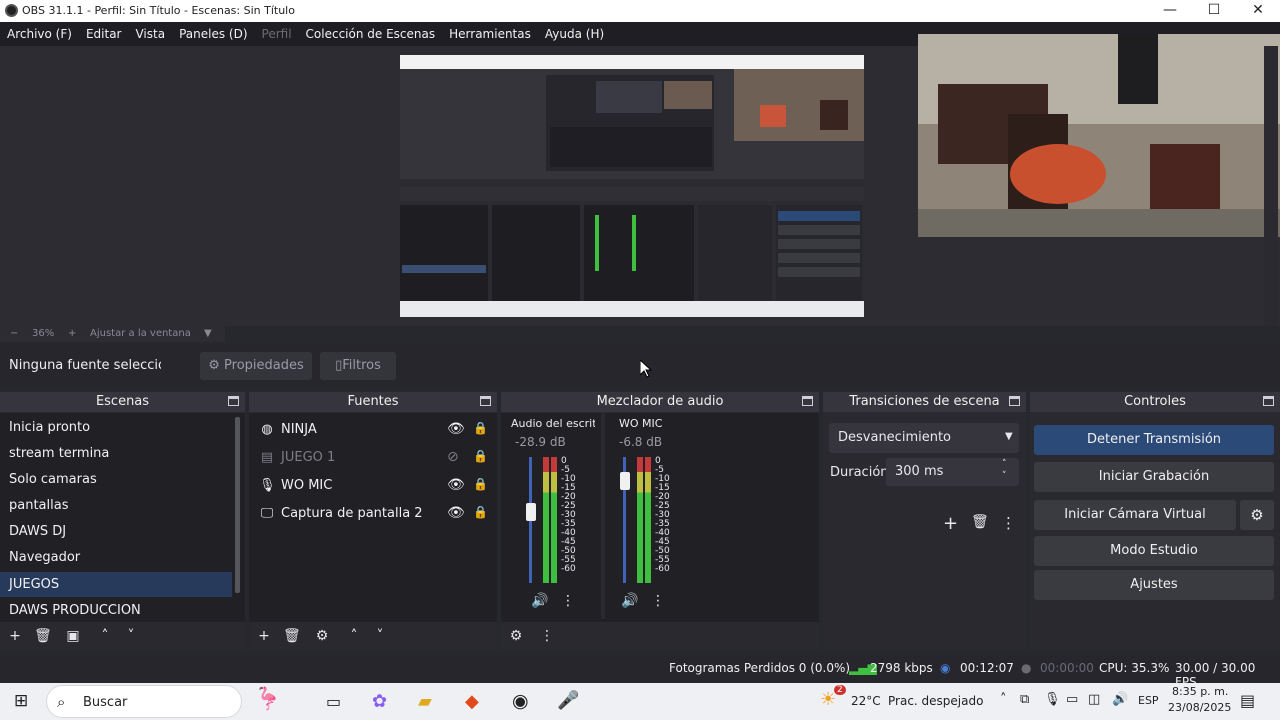 This screenshot has width=1280, height=720. Describe the element at coordinates (372, 486) in the screenshot. I see `source-item: 🎙 WO MIC 👁 🔒` at that location.